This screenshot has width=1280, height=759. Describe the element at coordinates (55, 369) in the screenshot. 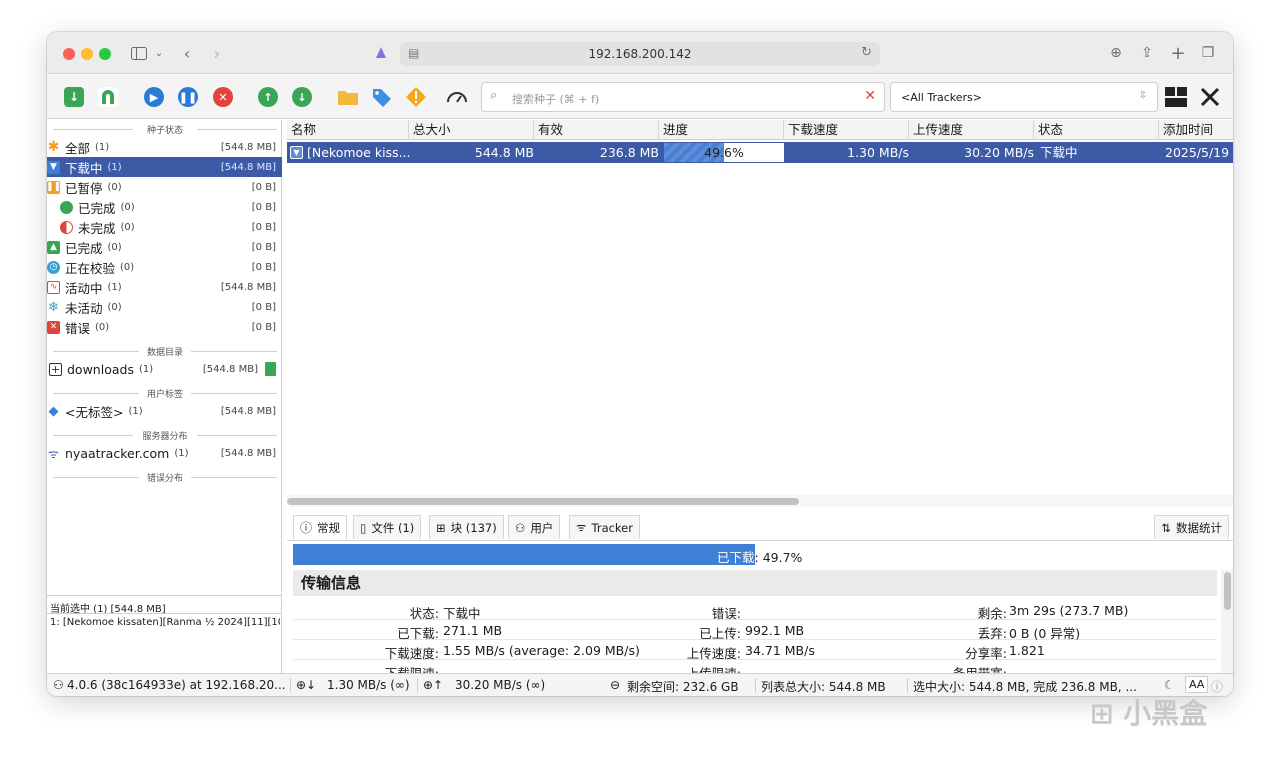

I see `expand-icon: +` at that location.